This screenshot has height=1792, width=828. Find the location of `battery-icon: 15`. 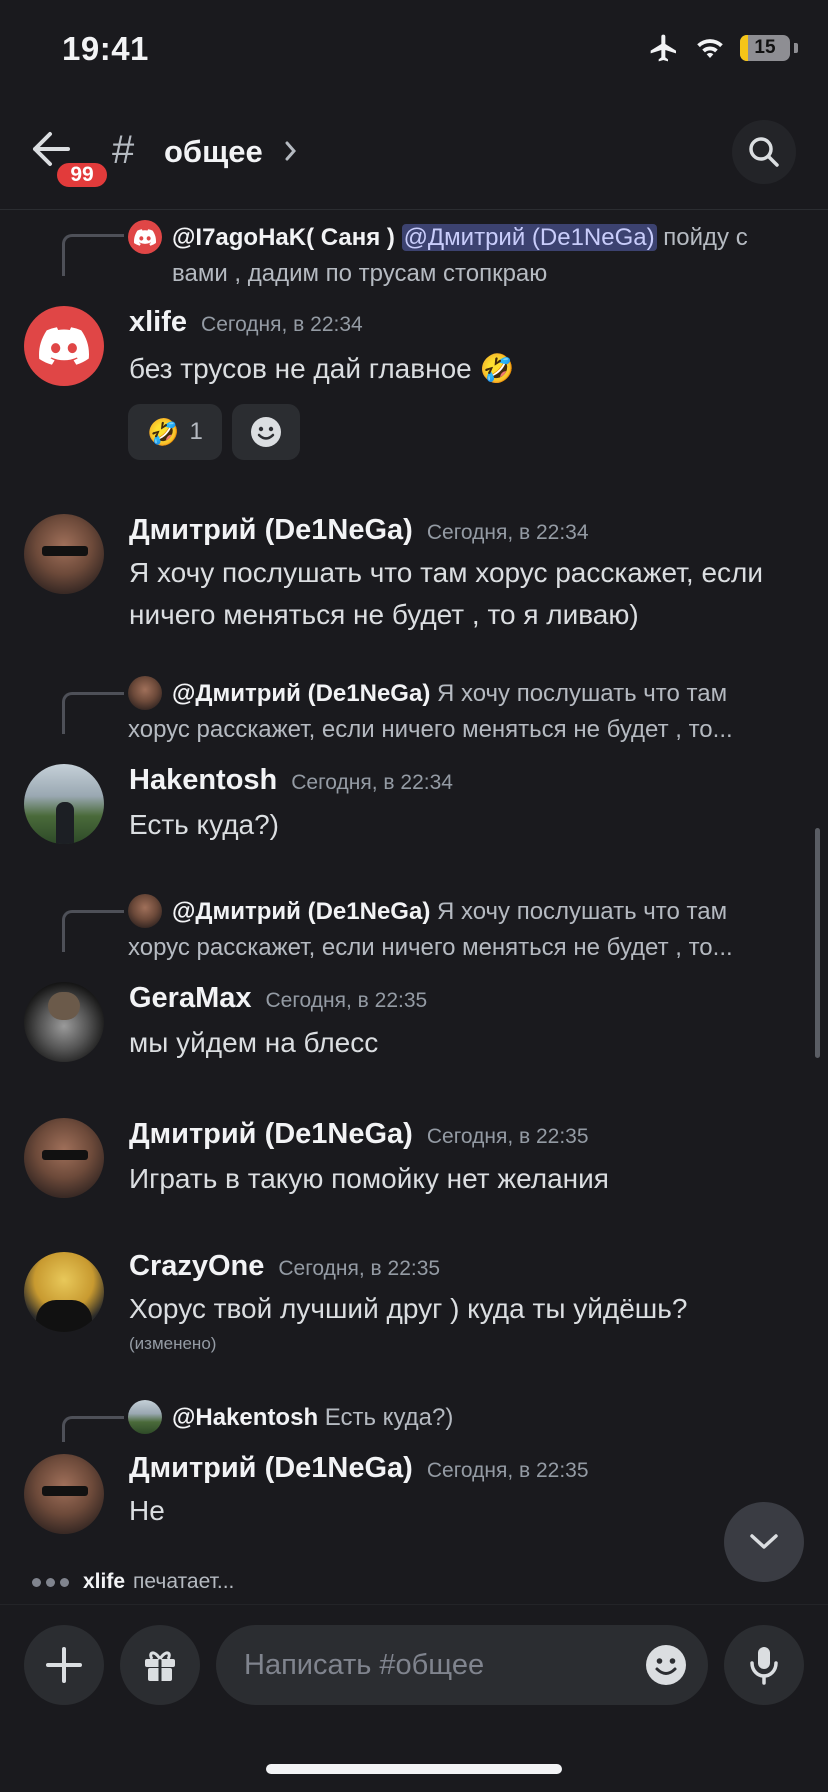

battery-icon: 15 is located at coordinates (765, 48).